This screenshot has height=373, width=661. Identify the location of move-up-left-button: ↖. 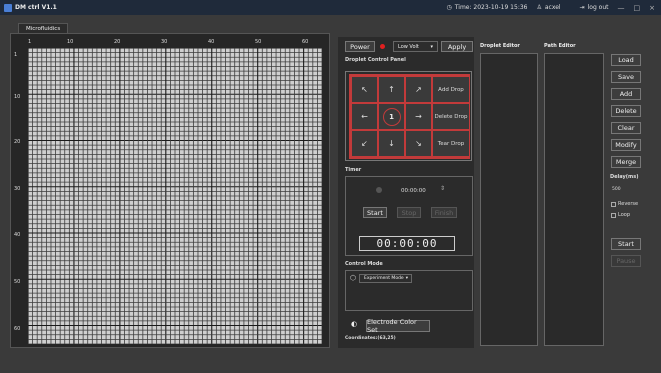
(364, 89).